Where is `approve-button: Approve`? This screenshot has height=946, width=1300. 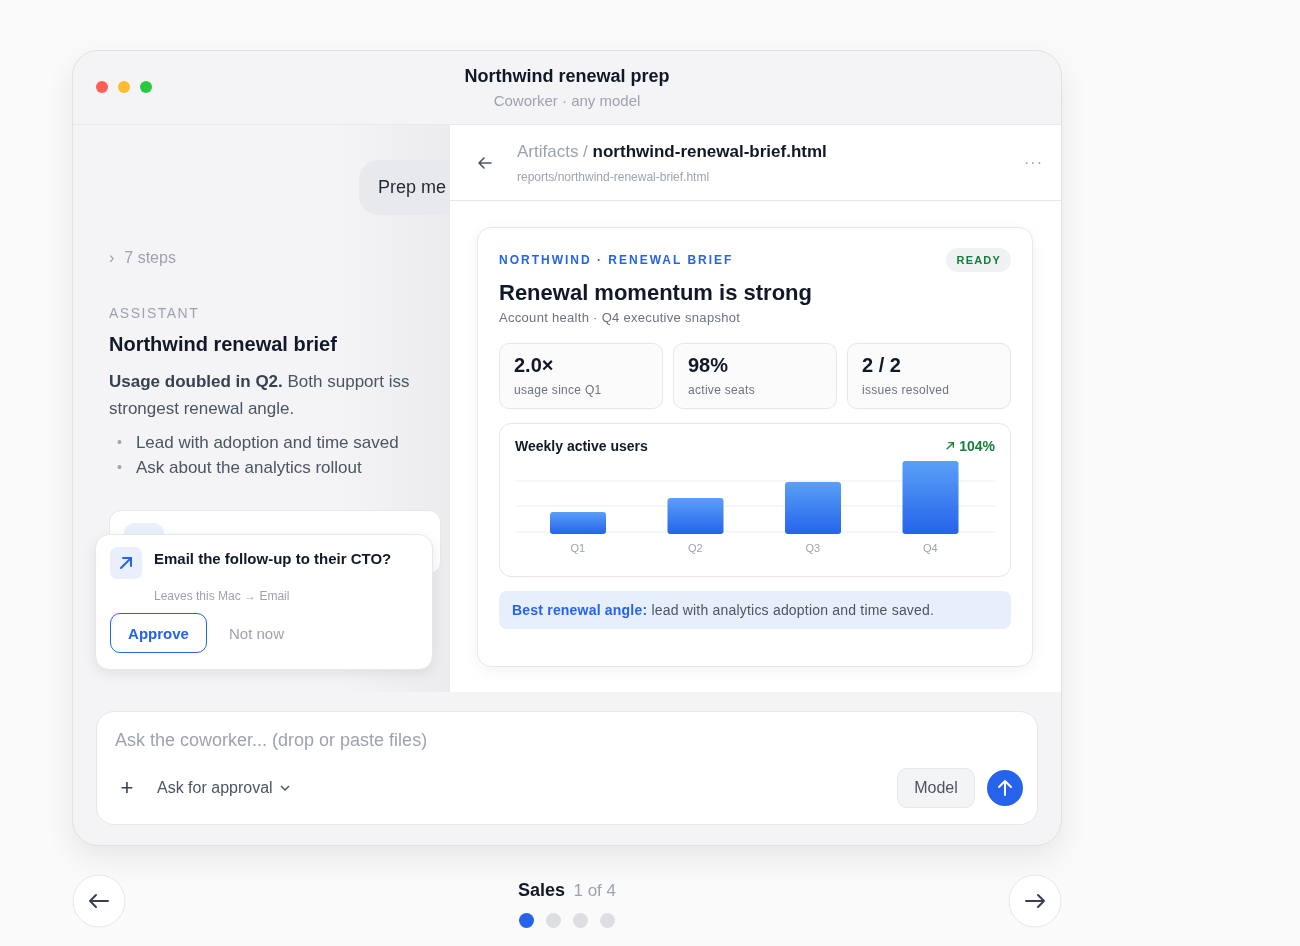 approve-button: Approve is located at coordinates (158, 633).